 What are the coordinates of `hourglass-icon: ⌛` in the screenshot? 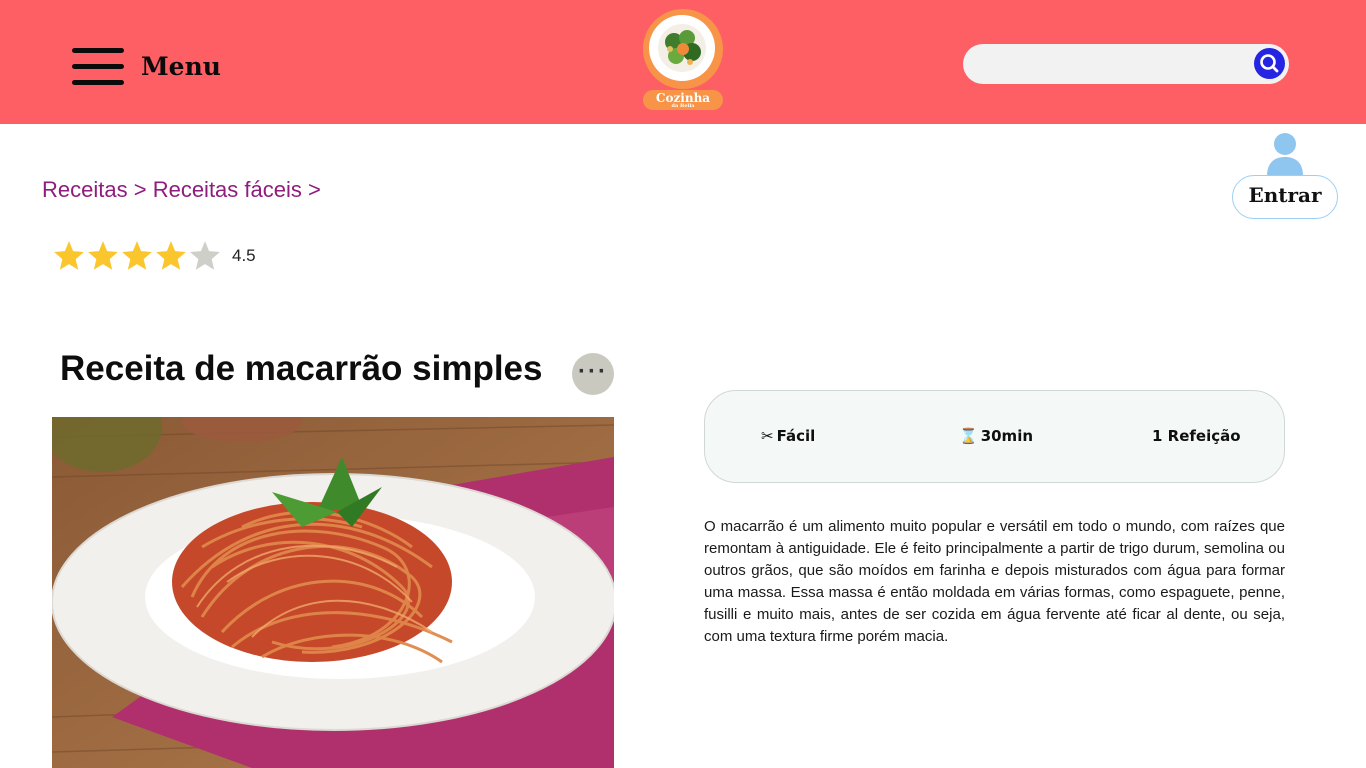 It's located at (968, 436).